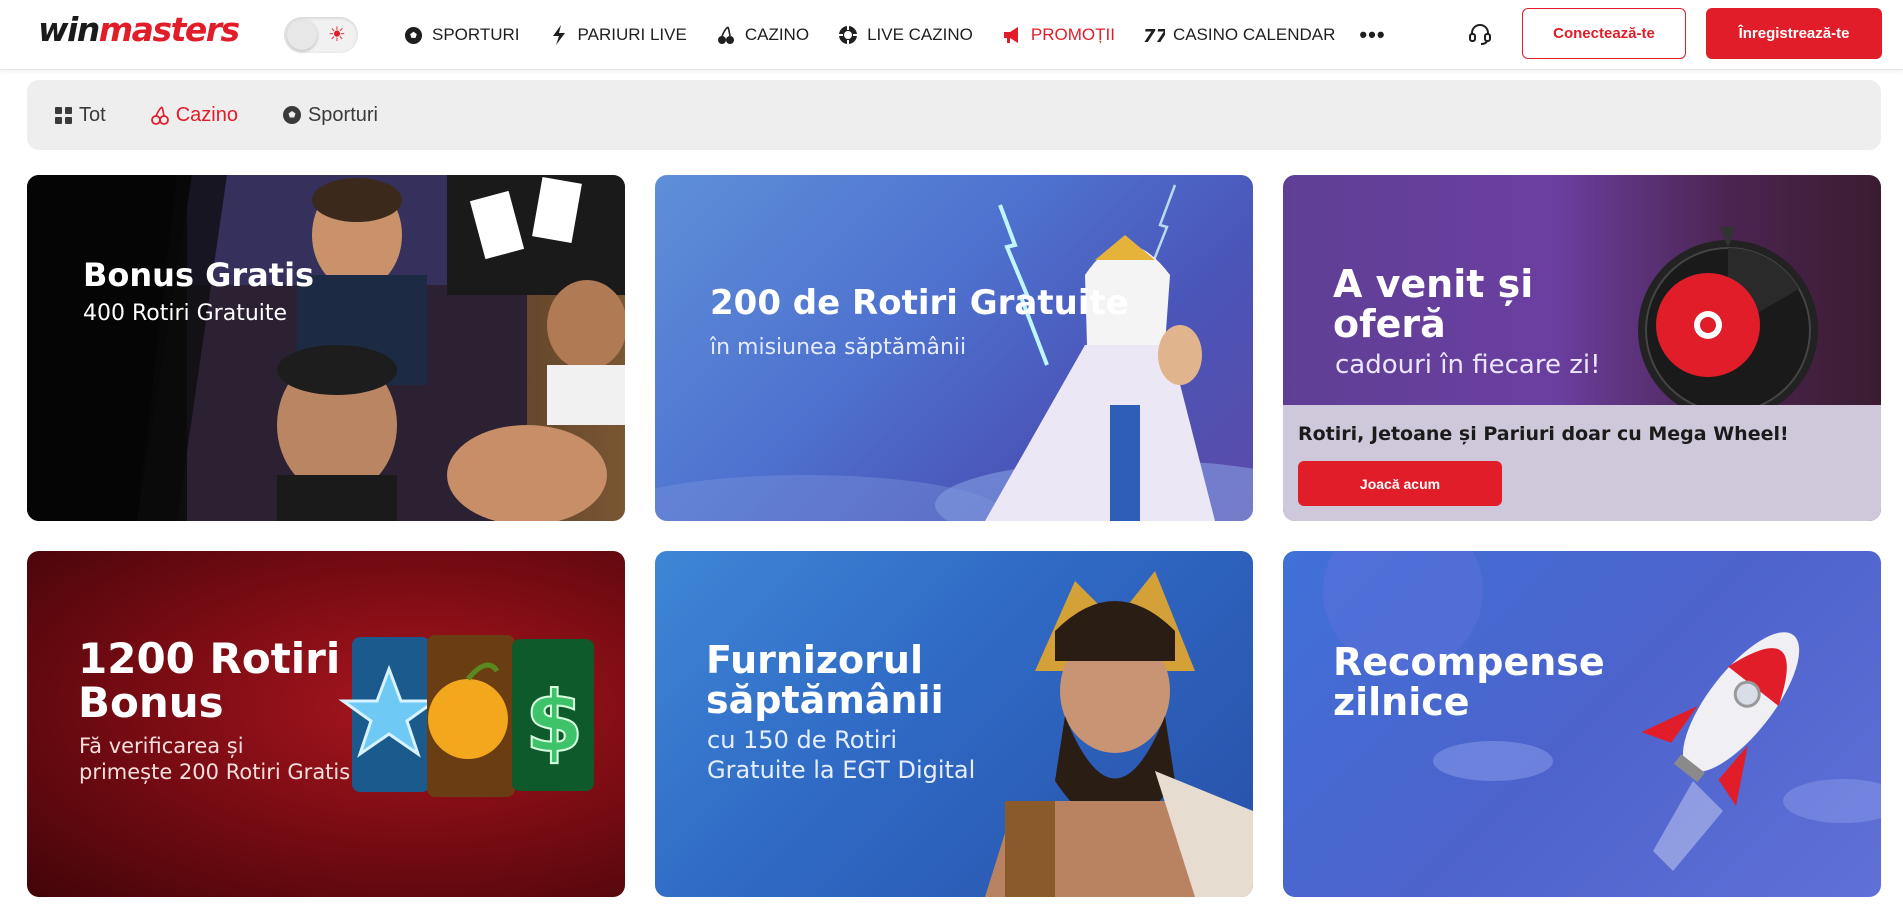 The height and width of the screenshot is (905, 1903). What do you see at coordinates (1119, 734) in the screenshot?
I see `warrior-illustration` at bounding box center [1119, 734].